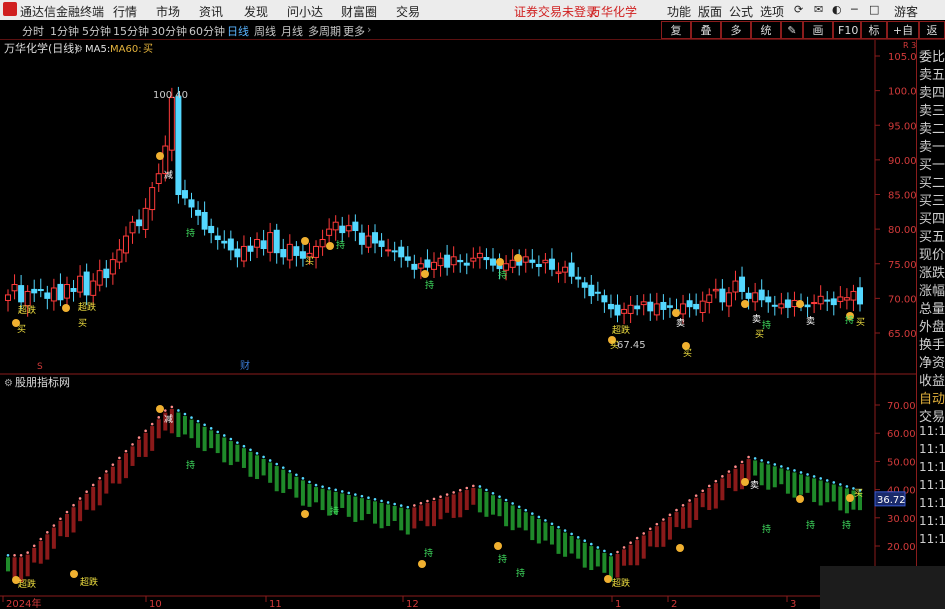 This screenshot has height=609, width=945. Describe the element at coordinates (903, 38) in the screenshot. I see `zixuan-button: +自选` at that location.